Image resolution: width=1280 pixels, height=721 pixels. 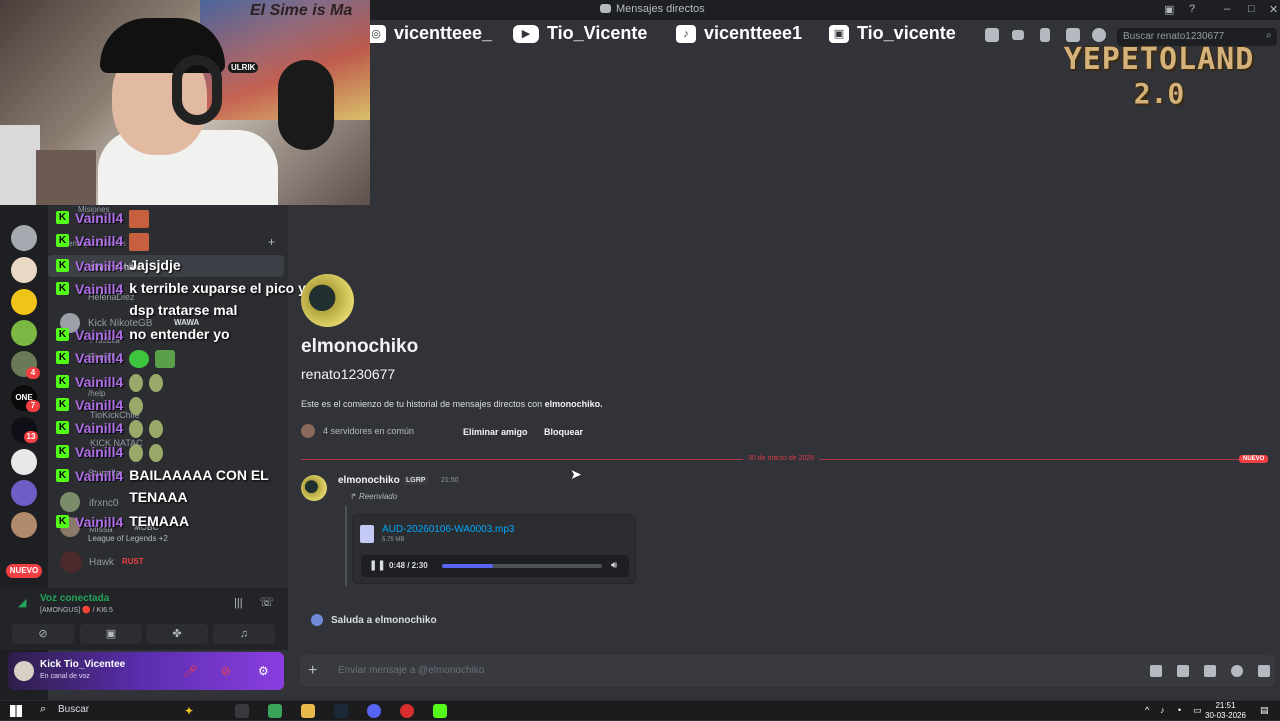 What do you see at coordinates (1225, 711) in the screenshot?
I see `taskbar-clock: 21:51 30-03-2026` at bounding box center [1225, 711].